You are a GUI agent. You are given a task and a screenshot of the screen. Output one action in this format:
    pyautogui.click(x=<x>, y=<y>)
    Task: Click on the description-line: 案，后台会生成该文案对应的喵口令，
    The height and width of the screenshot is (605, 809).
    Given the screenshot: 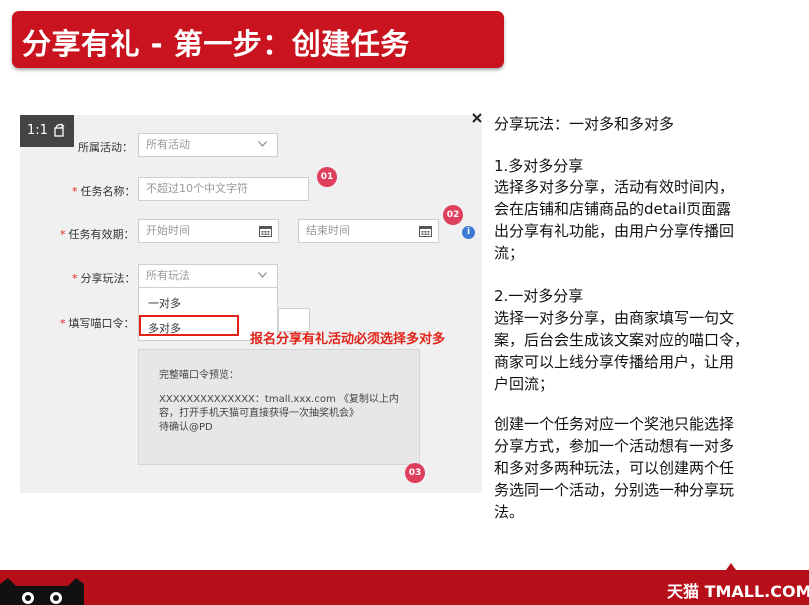 What is the action you would take?
    pyautogui.click(x=622, y=340)
    